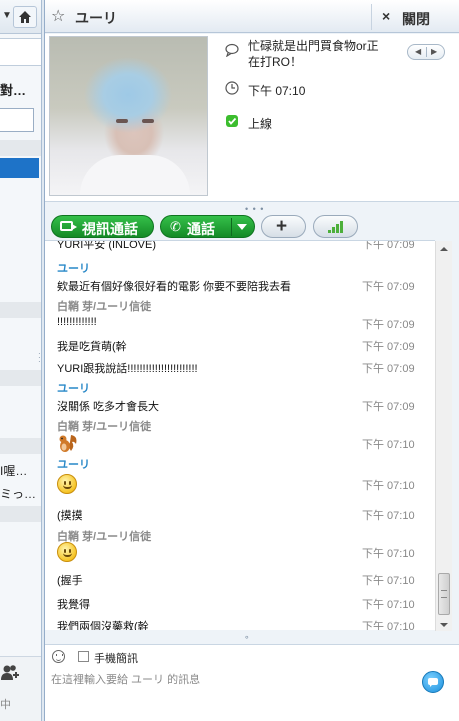 The image size is (459, 721). Describe the element at coordinates (128, 116) in the screenshot. I see `avatar` at that location.